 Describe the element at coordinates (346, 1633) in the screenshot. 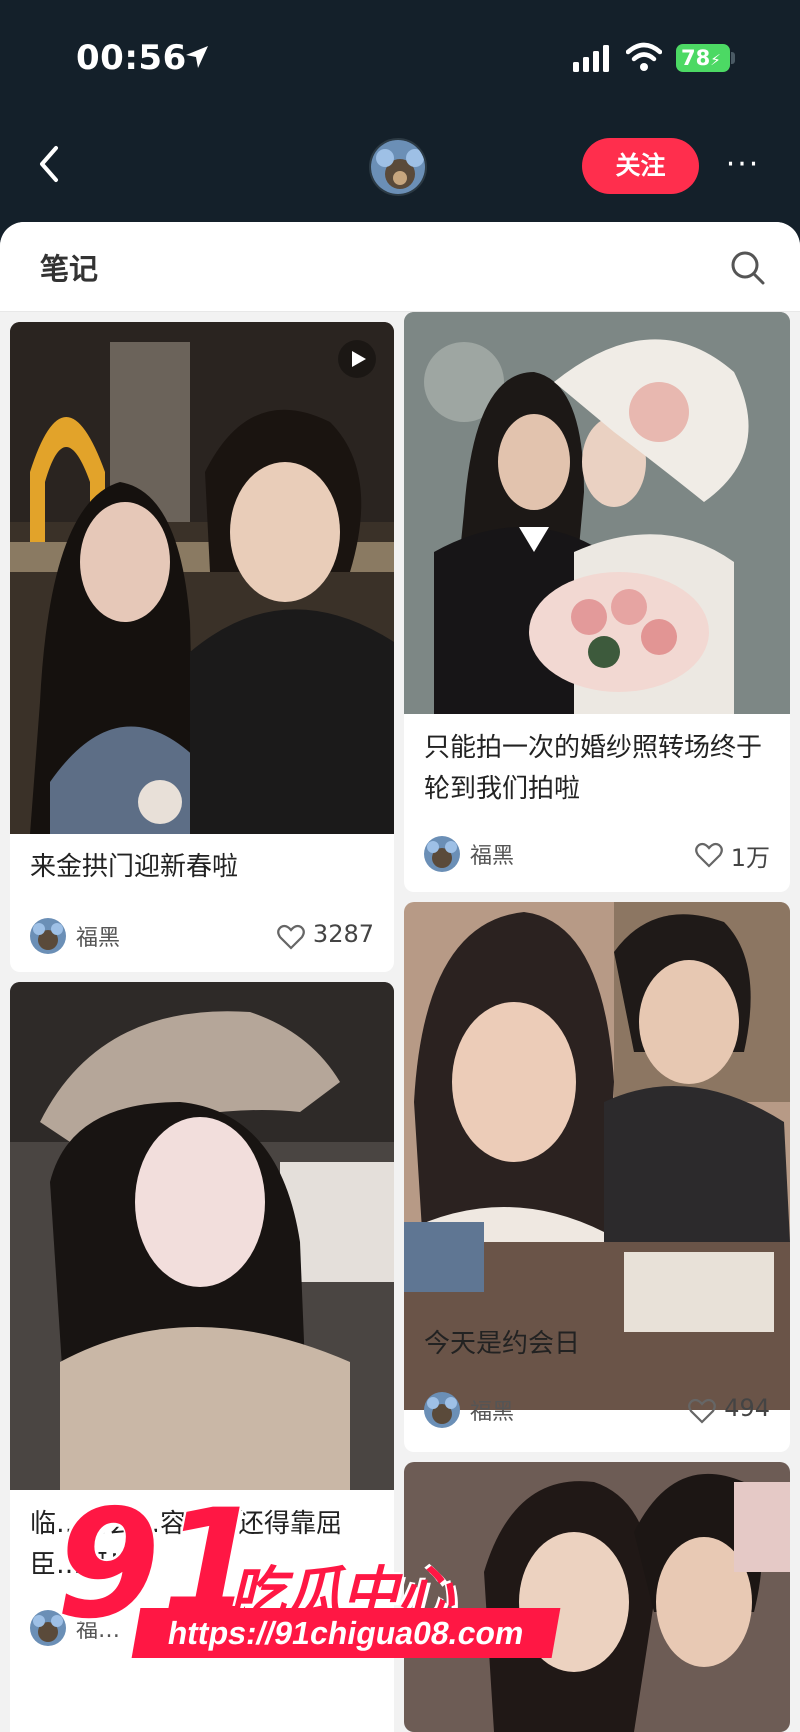

I see `watermark-url: https://91chigua08.com` at that location.